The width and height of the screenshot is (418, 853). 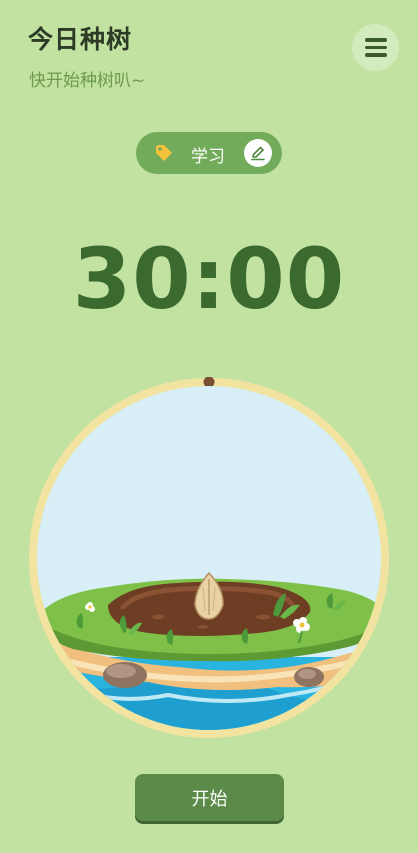 What do you see at coordinates (87, 81) in the screenshot?
I see `page-subtitle: 快开始种树叭~` at bounding box center [87, 81].